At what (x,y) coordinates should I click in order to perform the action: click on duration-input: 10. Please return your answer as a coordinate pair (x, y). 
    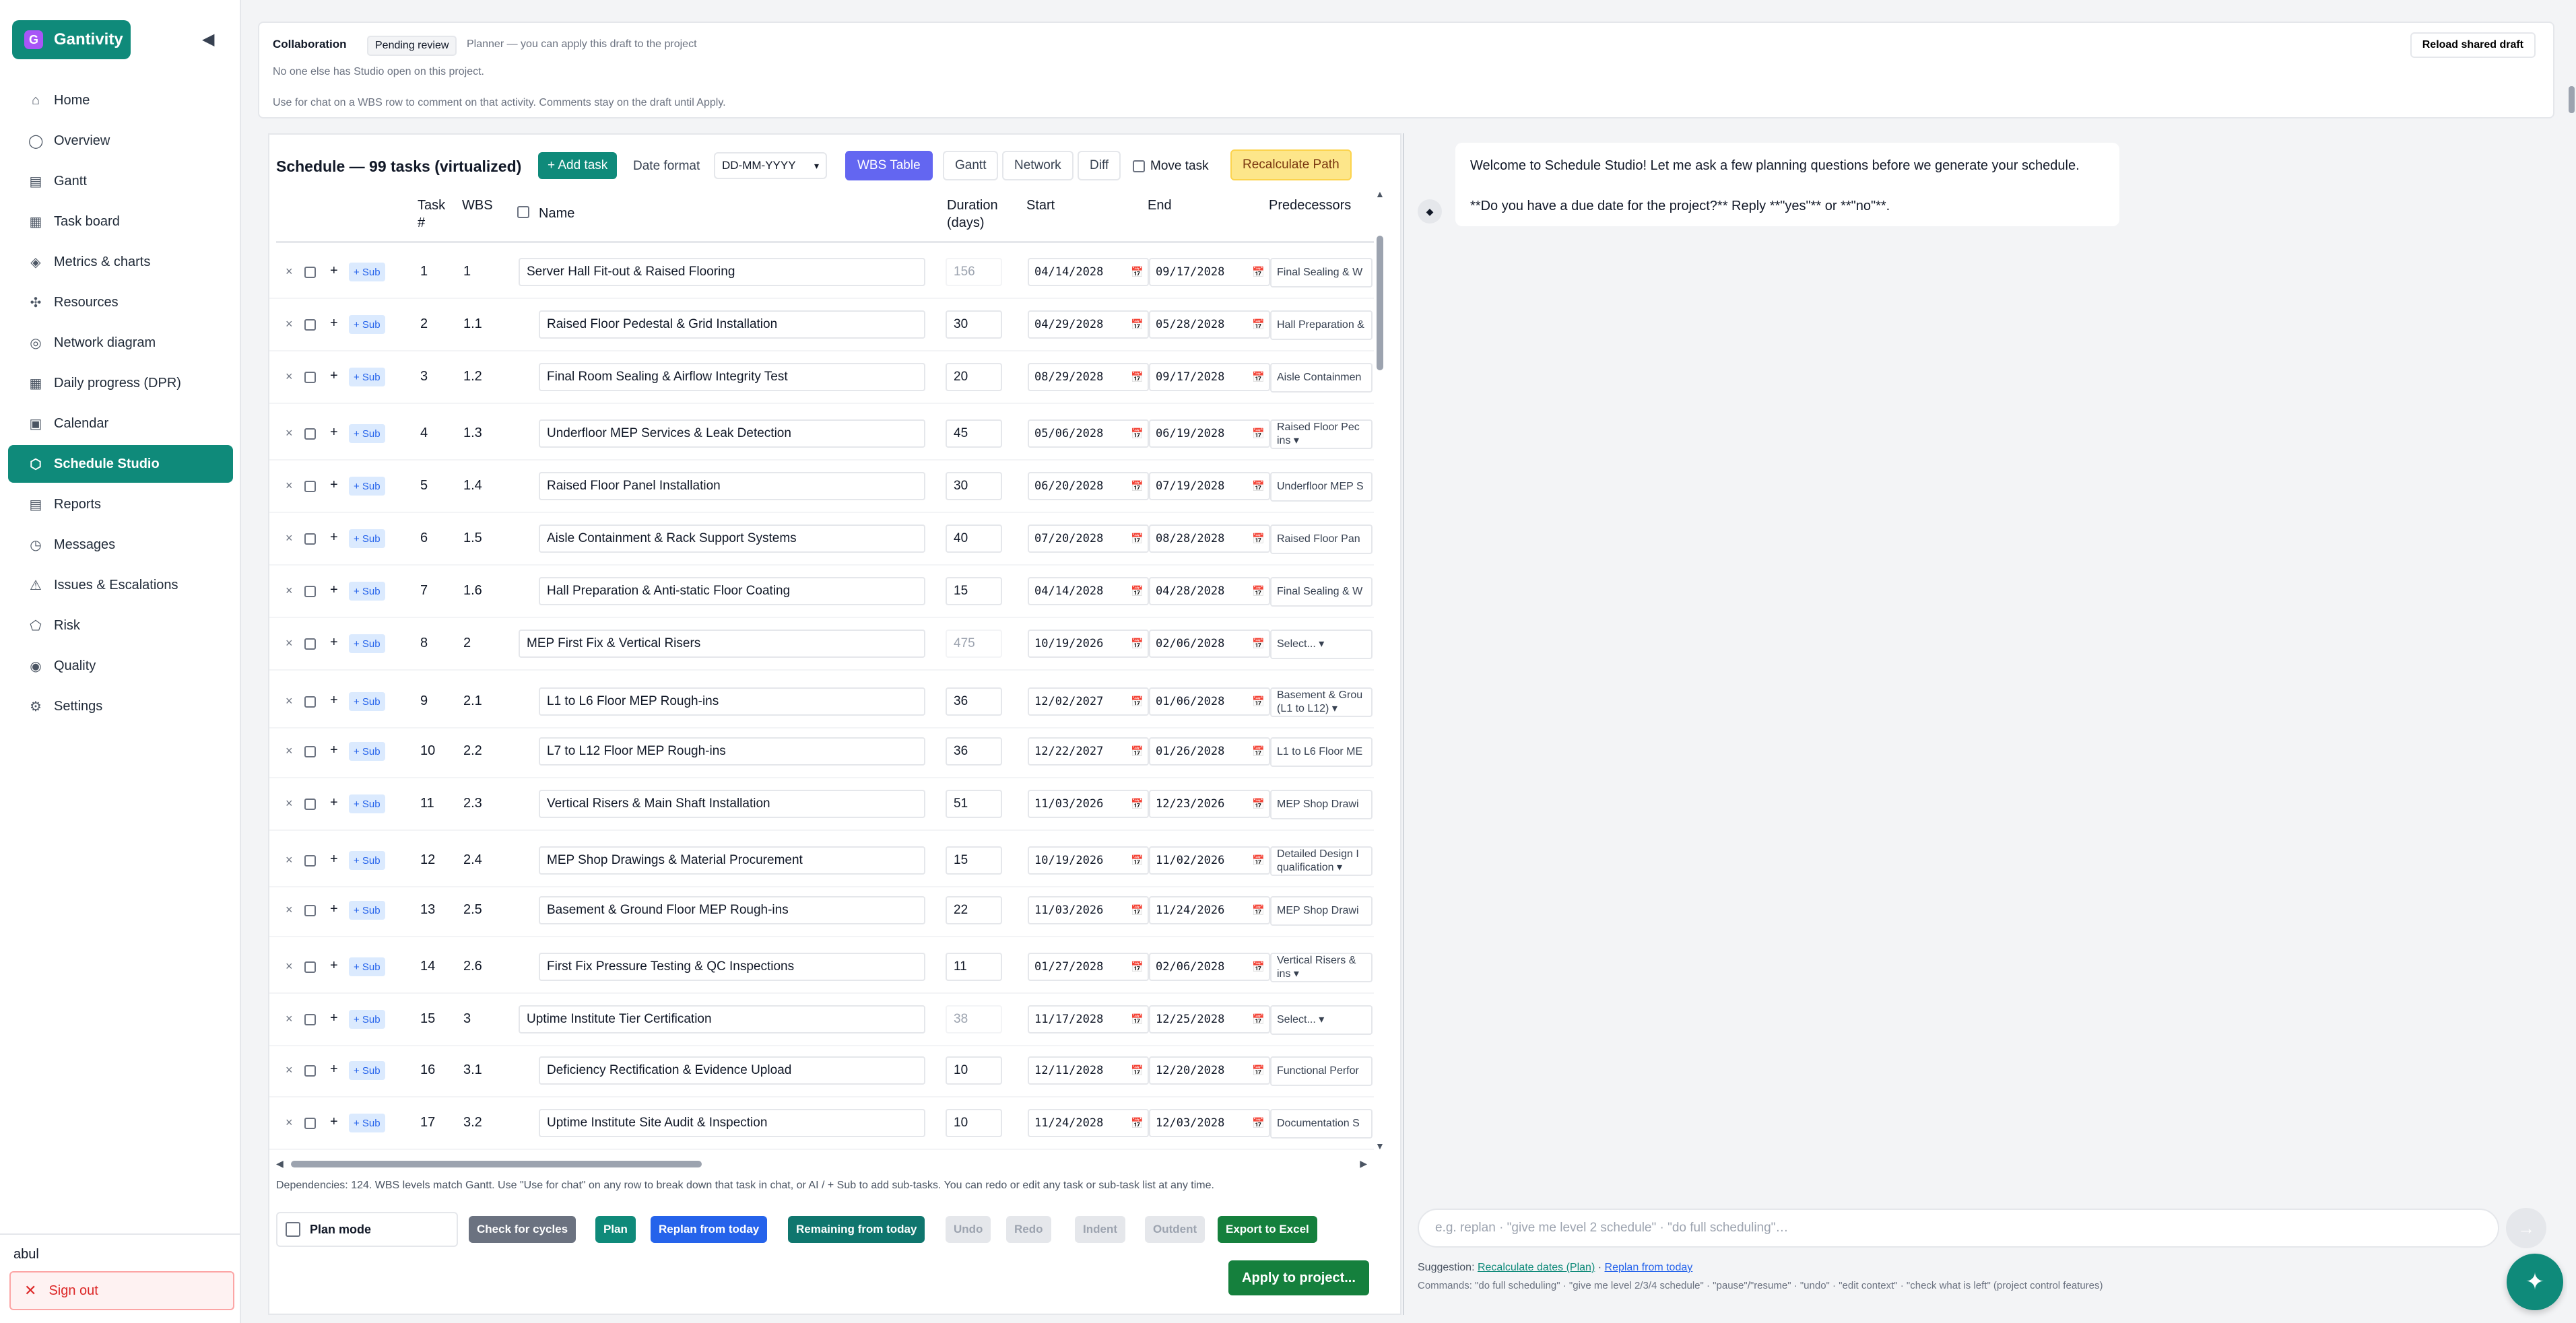
    Looking at the image, I should click on (974, 1123).